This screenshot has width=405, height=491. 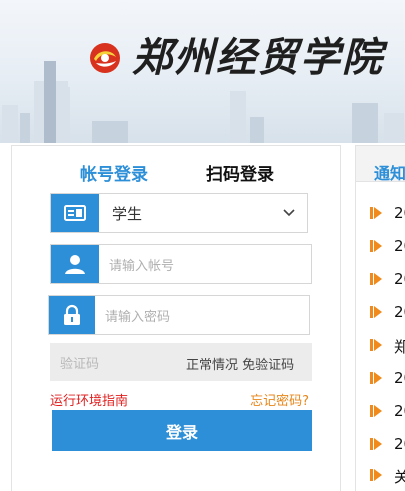 What do you see at coordinates (240, 365) in the screenshot?
I see `captcha-status: 正常情况 免验证码` at bounding box center [240, 365].